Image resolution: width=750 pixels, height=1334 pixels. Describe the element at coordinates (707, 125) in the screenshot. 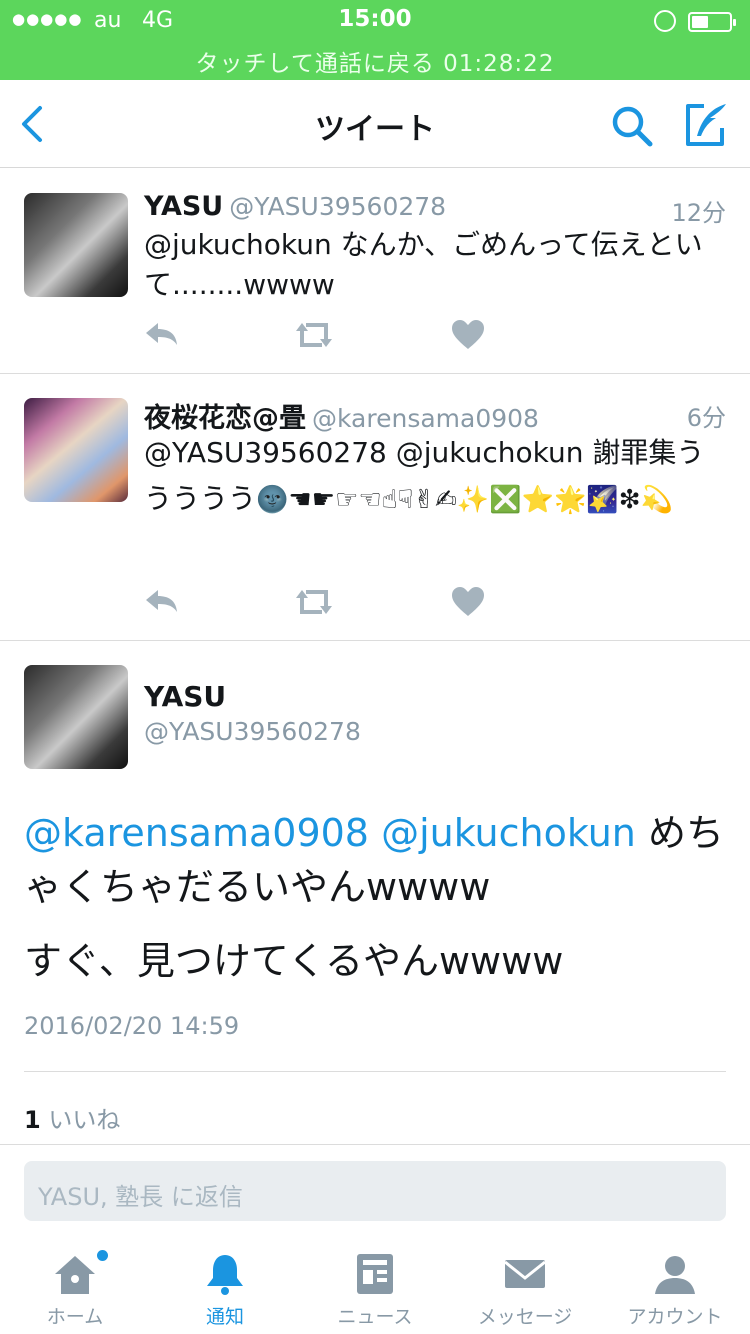

I see `compose-tweet-icon` at that location.